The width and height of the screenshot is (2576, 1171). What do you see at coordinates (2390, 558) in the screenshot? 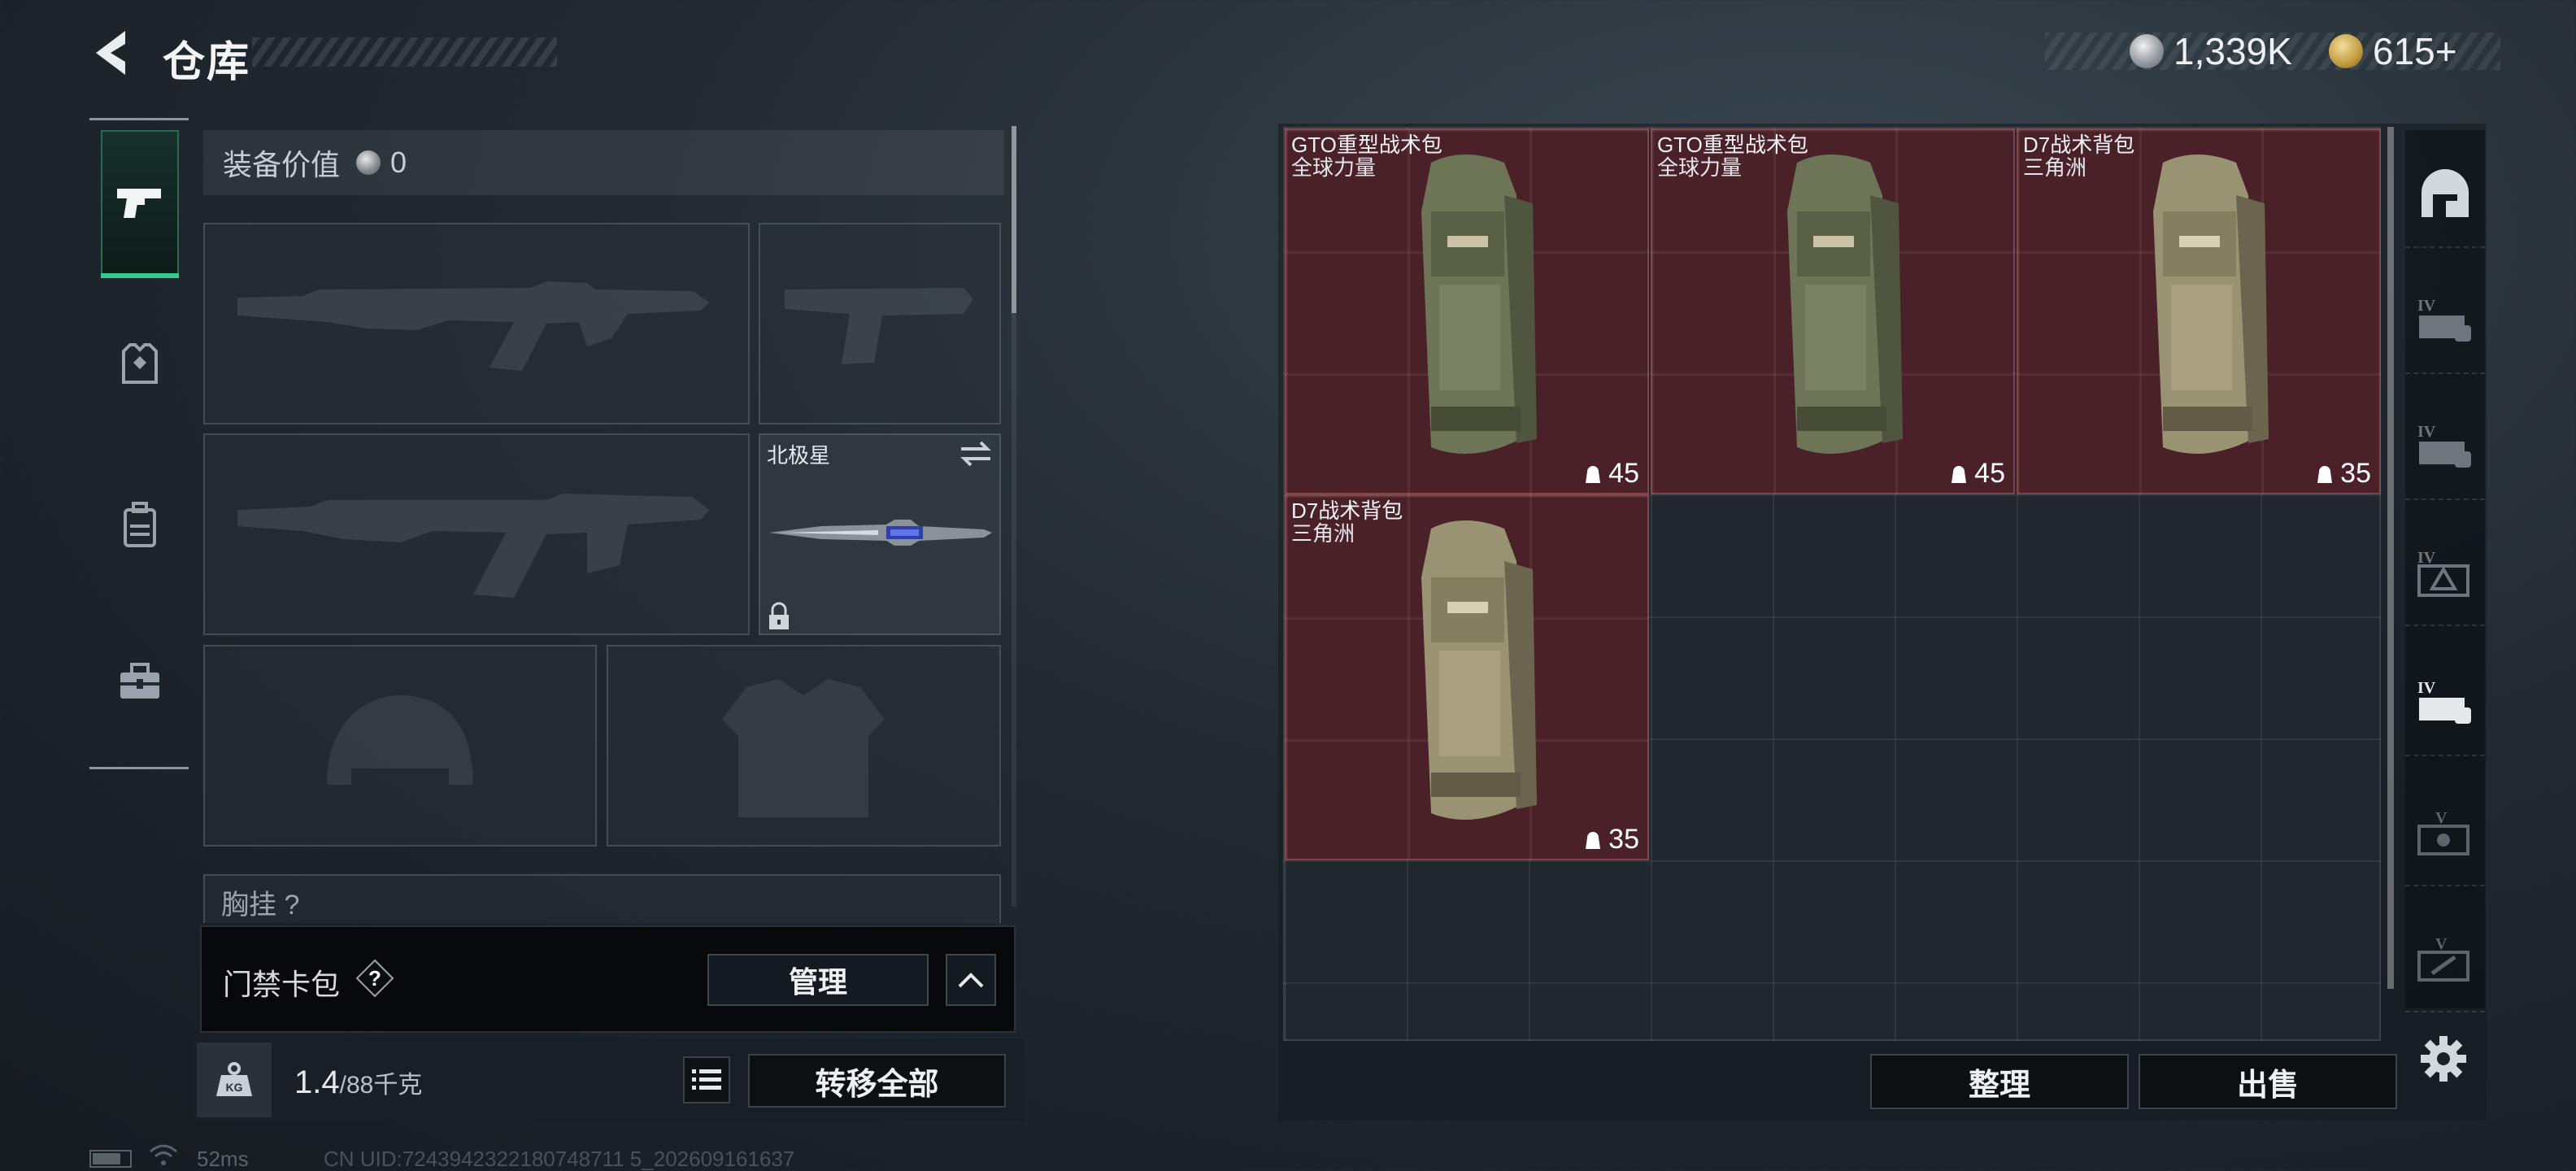
I see `storage-scrollbar` at bounding box center [2390, 558].